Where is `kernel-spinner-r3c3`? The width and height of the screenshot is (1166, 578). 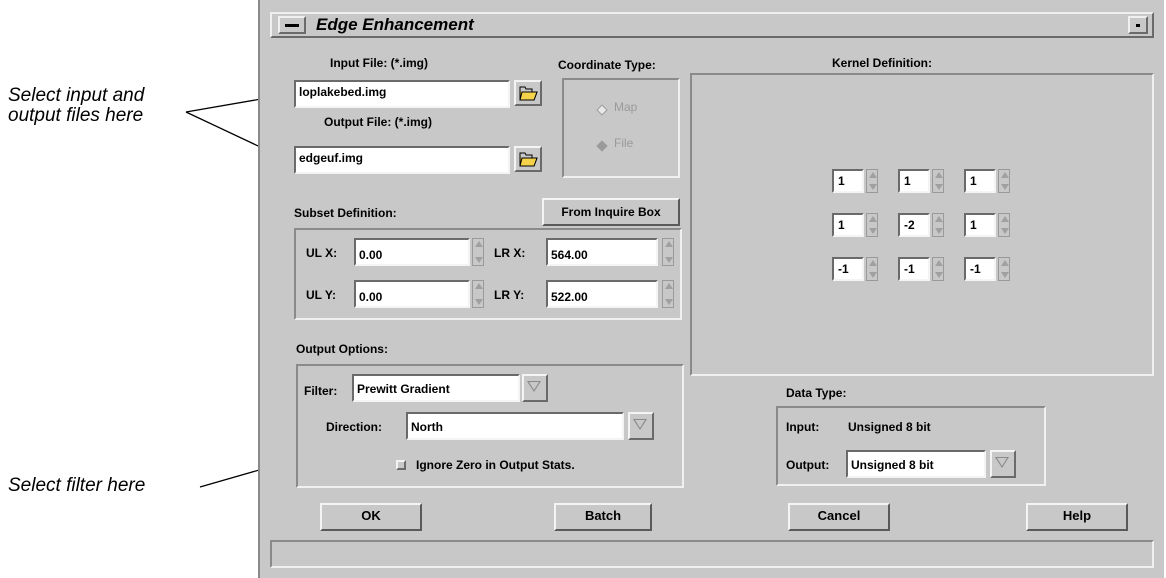 kernel-spinner-r3c3 is located at coordinates (1004, 269).